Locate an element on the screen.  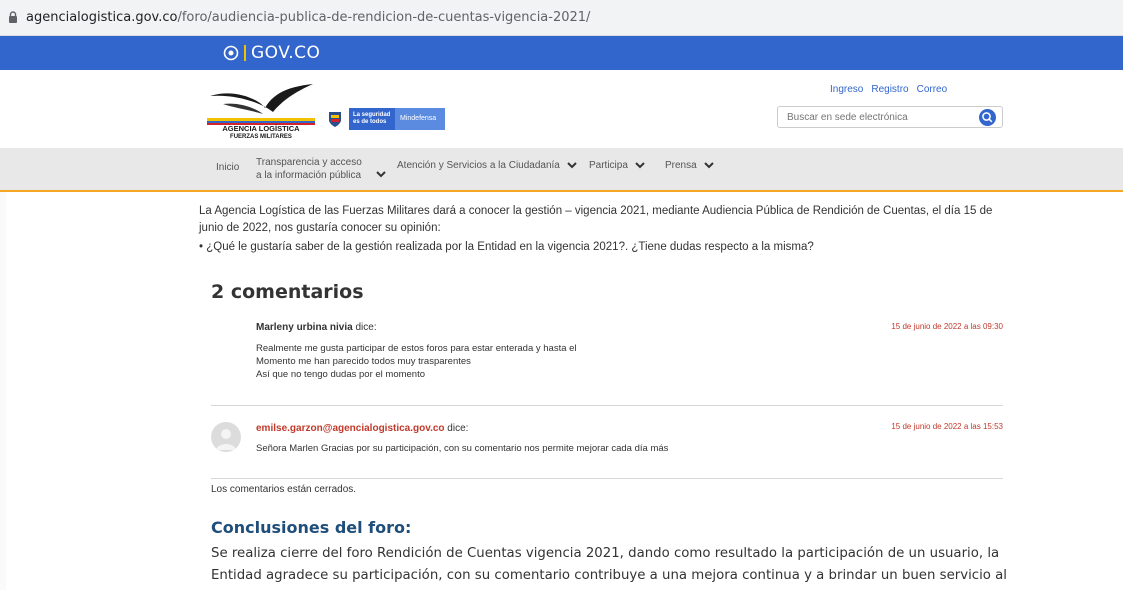
comment-date: 15 de junio de 2022 a las 15:53 is located at coordinates (947, 426).